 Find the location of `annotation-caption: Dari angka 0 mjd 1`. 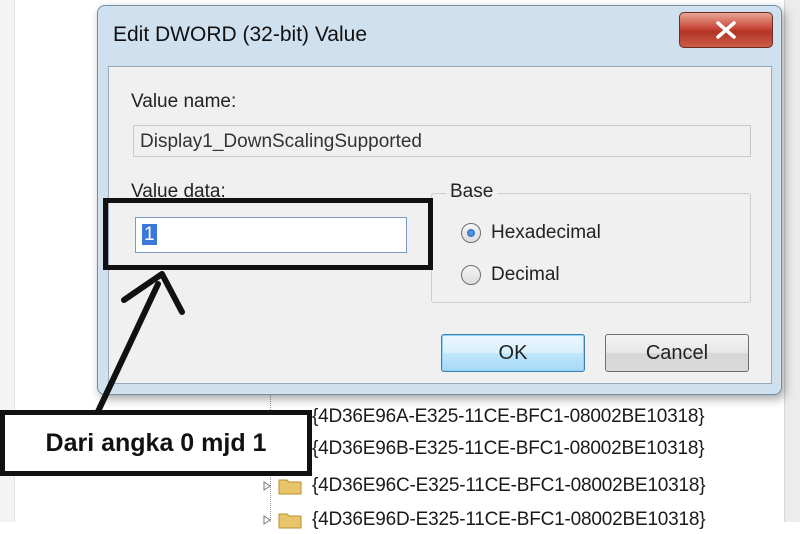

annotation-caption: Dari angka 0 mjd 1 is located at coordinates (156, 442).